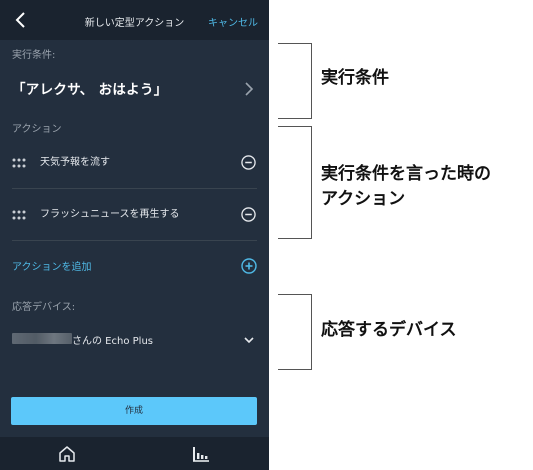 This screenshot has width=533, height=470. What do you see at coordinates (134, 20) in the screenshot?
I see `top-bar: 新しい定型アクション キャンセル` at bounding box center [134, 20].